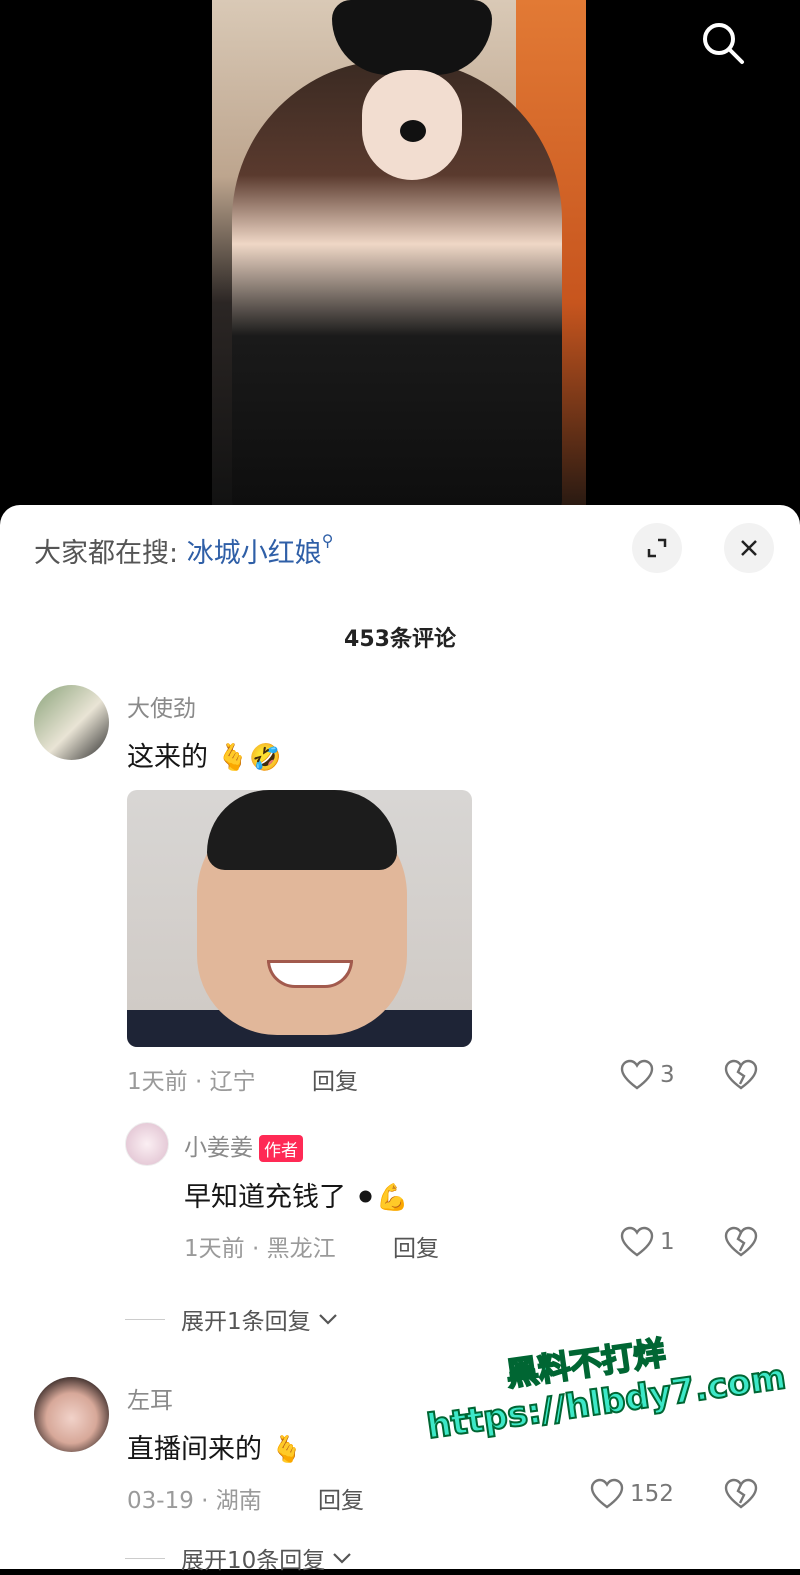 Image resolution: width=800 pixels, height=1575 pixels. What do you see at coordinates (157, 1082) in the screenshot?
I see `comment-time: 1天前` at bounding box center [157, 1082].